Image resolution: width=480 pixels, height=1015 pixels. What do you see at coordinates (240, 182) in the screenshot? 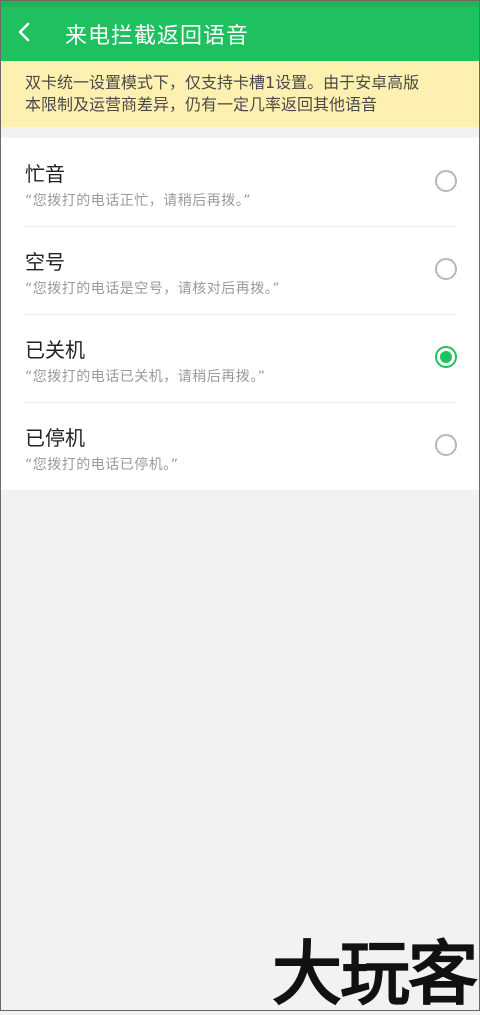
I see `option-busy: 忙音 “您拨打的电话正忙，请稍后再拨。”` at bounding box center [240, 182].